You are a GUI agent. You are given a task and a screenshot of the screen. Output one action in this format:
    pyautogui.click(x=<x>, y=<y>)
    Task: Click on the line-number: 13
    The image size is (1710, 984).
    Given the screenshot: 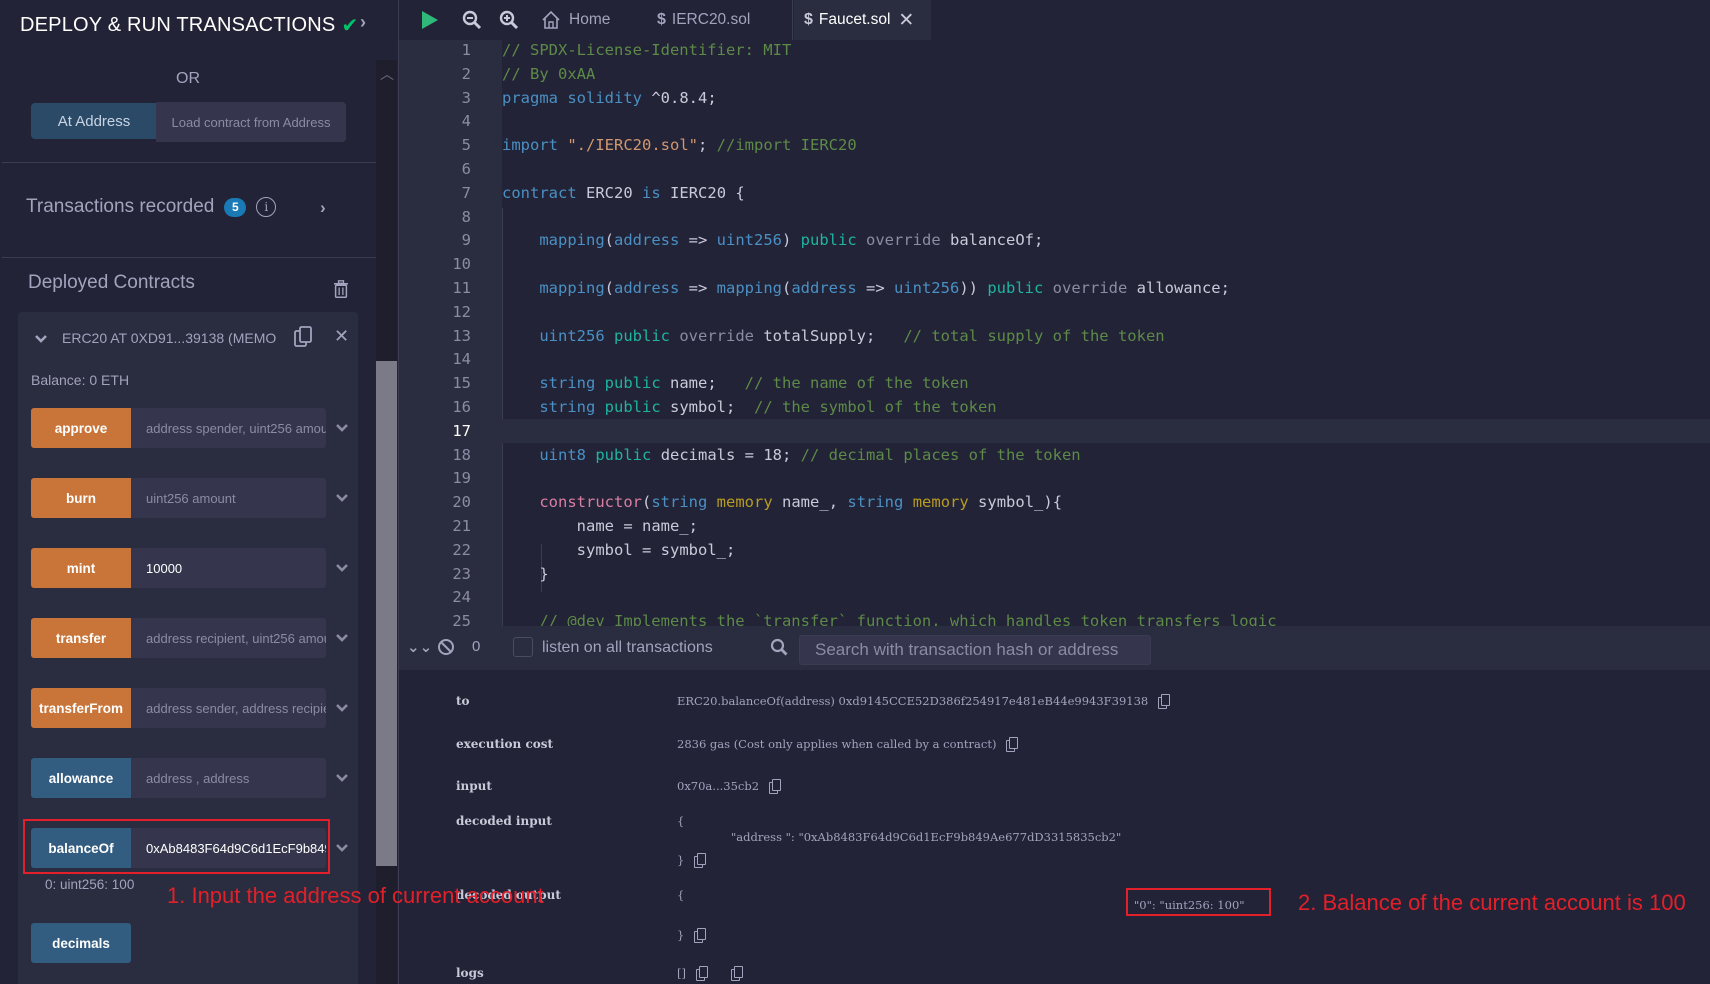 What is the action you would take?
    pyautogui.click(x=461, y=335)
    